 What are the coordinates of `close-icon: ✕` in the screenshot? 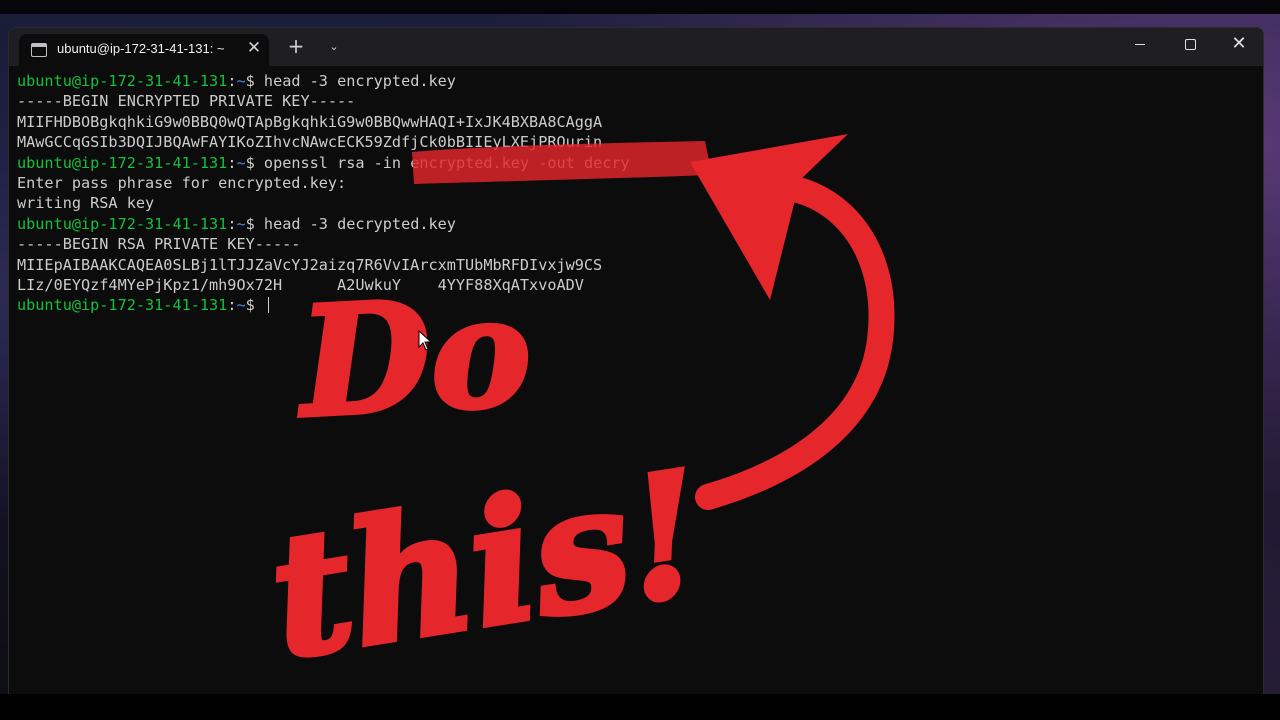 It's located at (254, 48).